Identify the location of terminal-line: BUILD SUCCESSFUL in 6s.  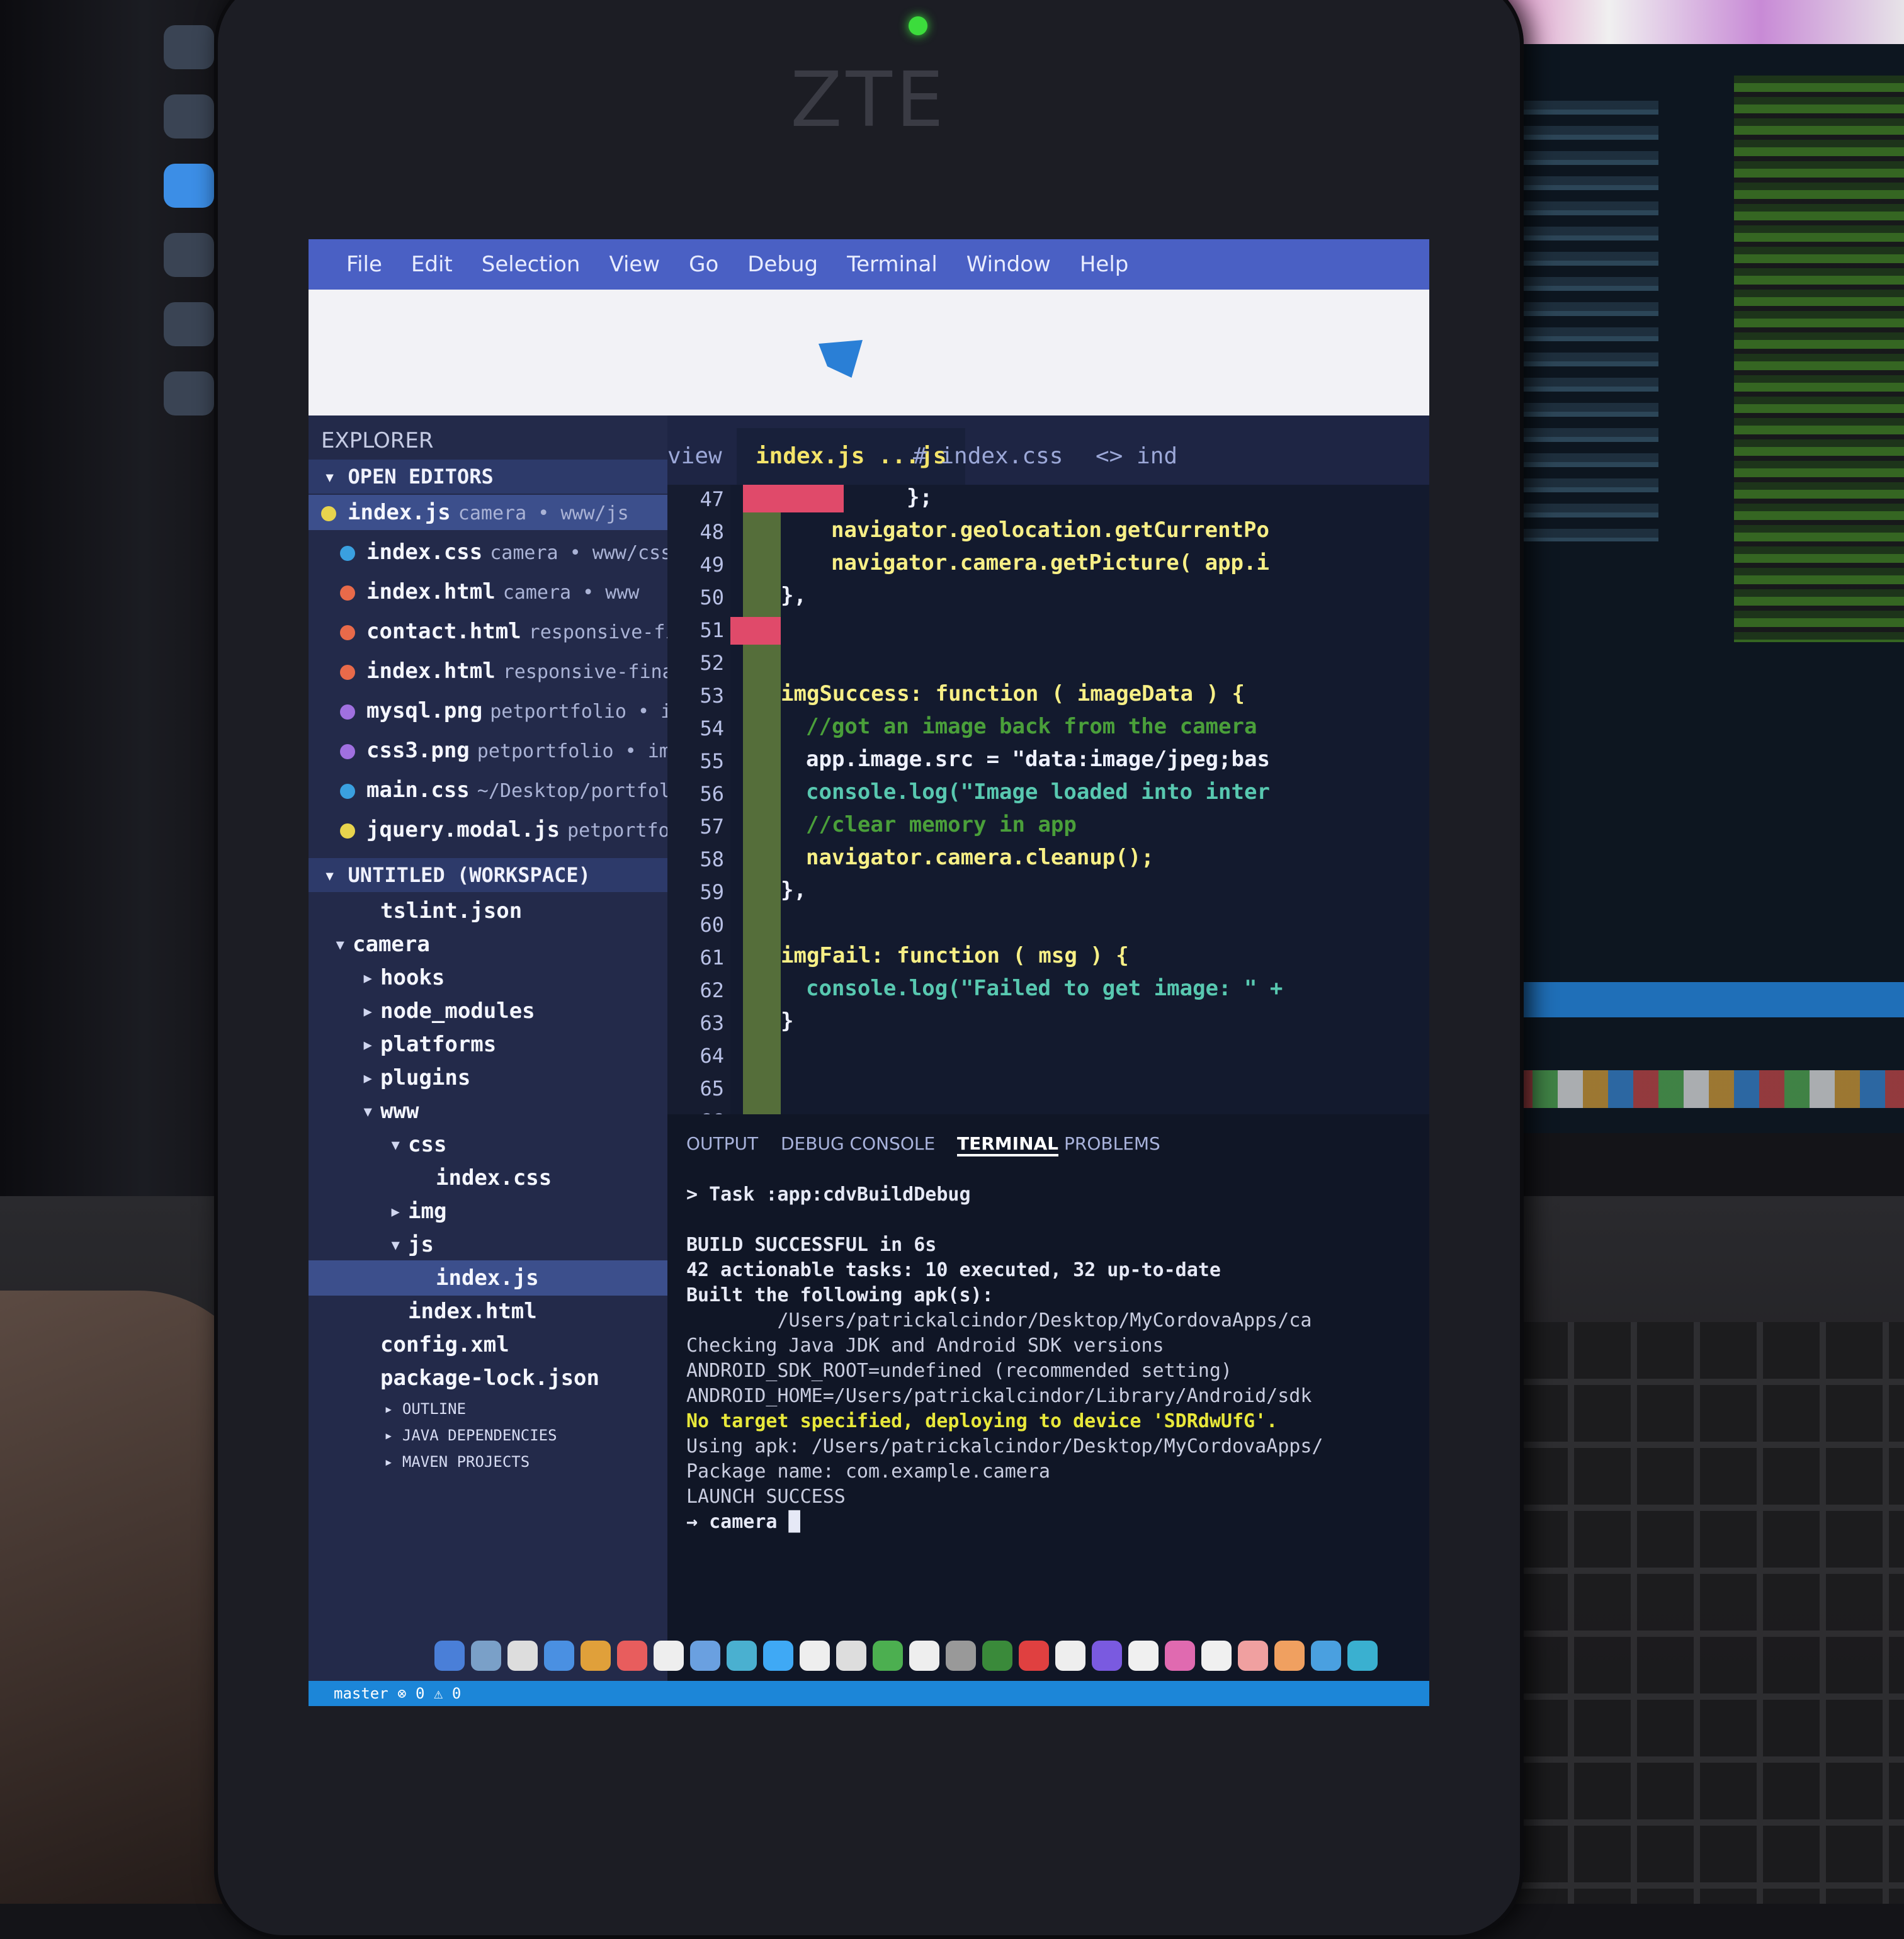
(811, 1245).